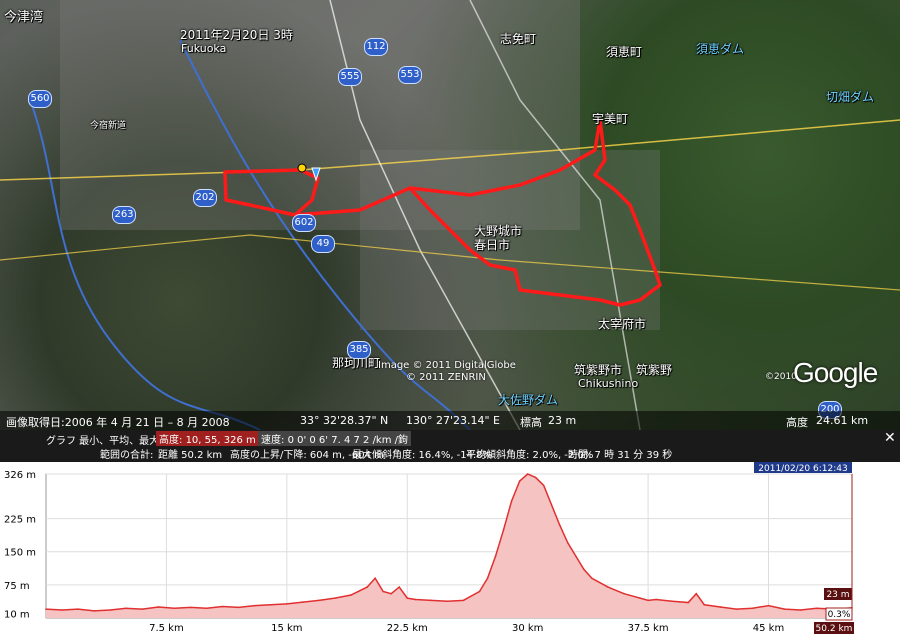 The height and width of the screenshot is (635, 900). What do you see at coordinates (103, 441) in the screenshot?
I see `graph-stats-label: グラフ 最小、平均、最大` at bounding box center [103, 441].